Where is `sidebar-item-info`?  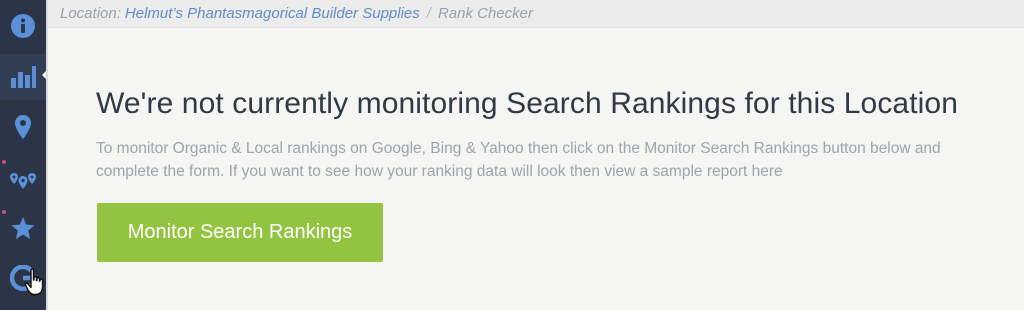
sidebar-item-info is located at coordinates (23, 26).